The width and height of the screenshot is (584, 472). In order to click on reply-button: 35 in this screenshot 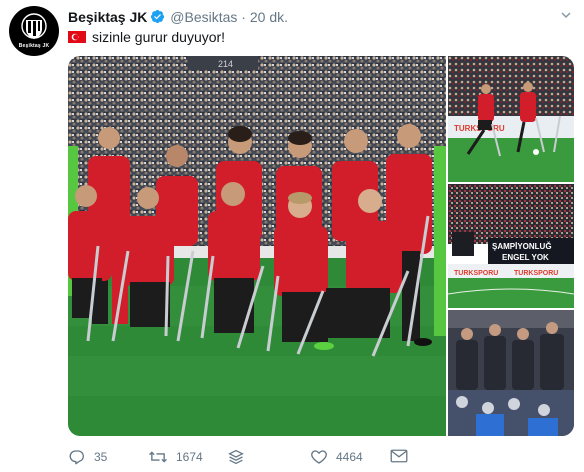, I will do `click(87, 457)`.